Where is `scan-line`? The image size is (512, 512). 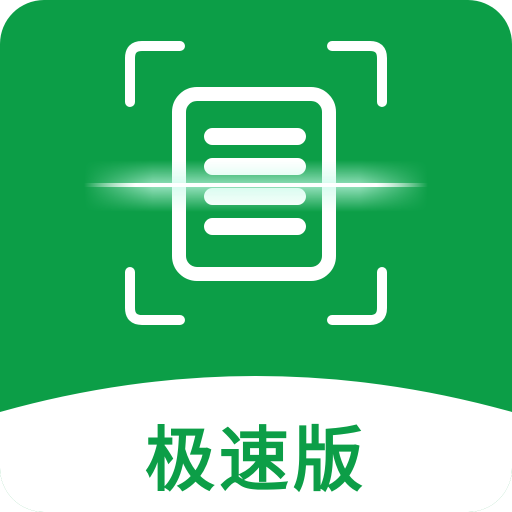
scan-line is located at coordinates (256, 185).